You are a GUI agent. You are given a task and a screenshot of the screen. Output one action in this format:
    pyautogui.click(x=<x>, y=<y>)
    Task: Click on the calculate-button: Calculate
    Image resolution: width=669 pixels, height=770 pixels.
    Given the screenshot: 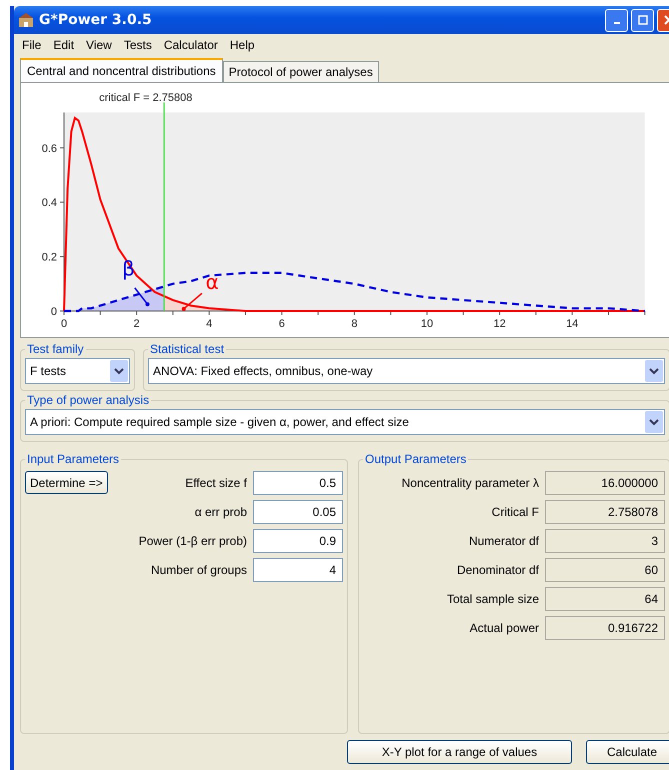 What is the action you would take?
    pyautogui.click(x=627, y=752)
    